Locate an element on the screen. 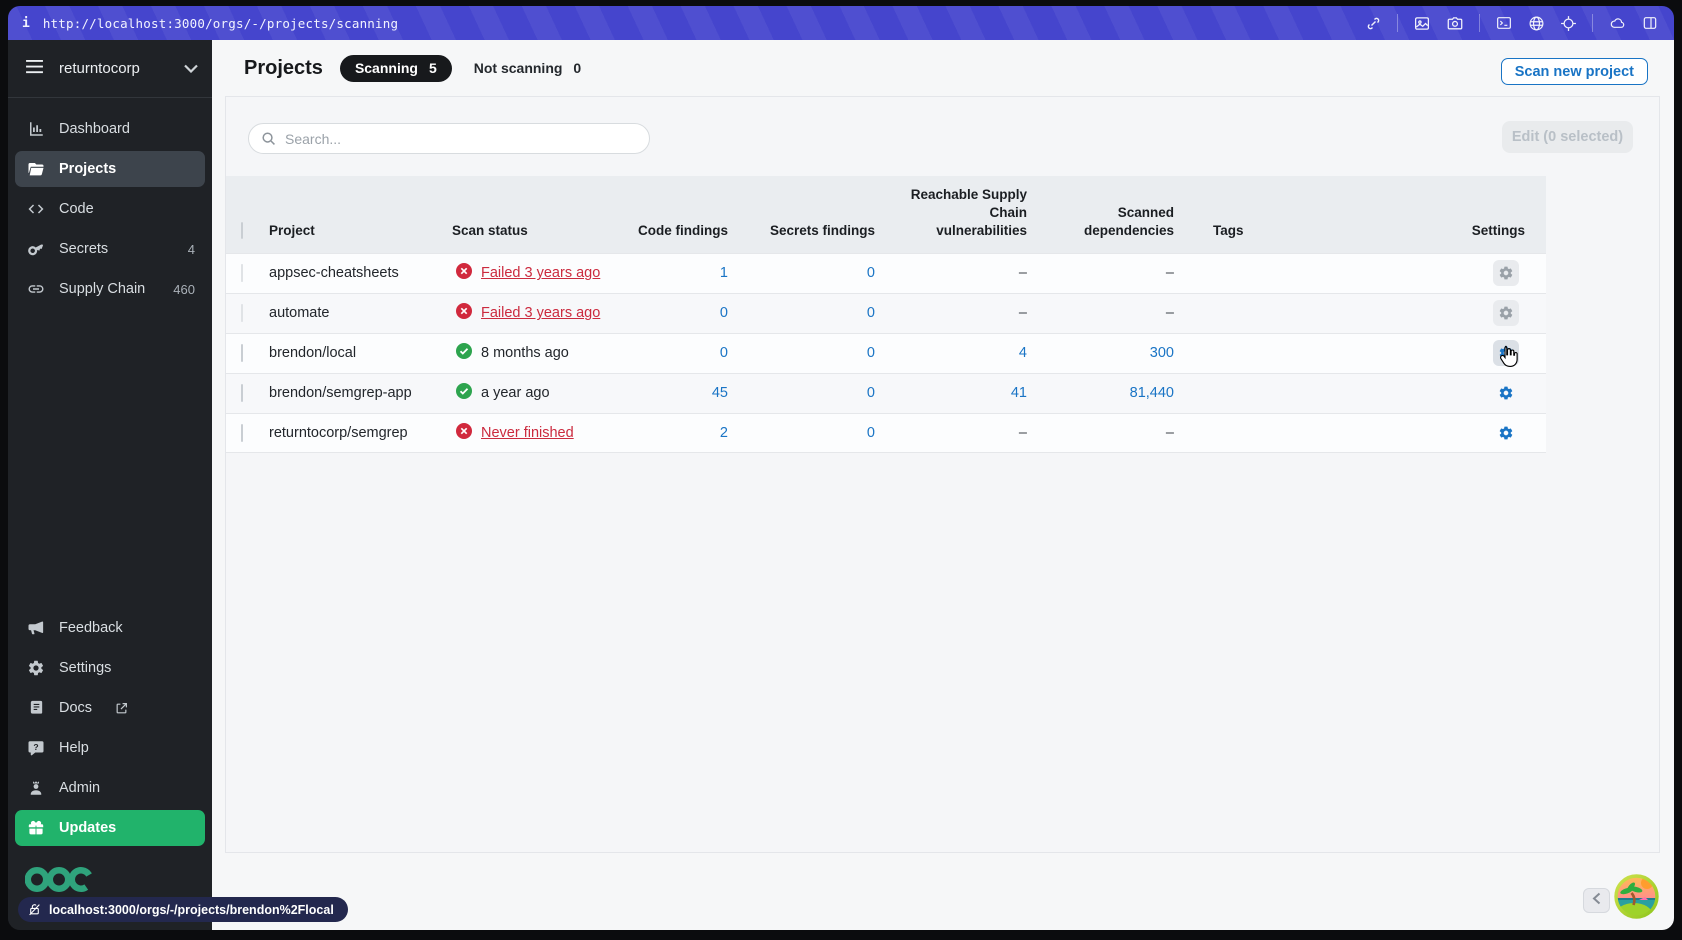 The image size is (1682, 940). column-header-secrets-findings: Secrets findings is located at coordinates (801, 231).